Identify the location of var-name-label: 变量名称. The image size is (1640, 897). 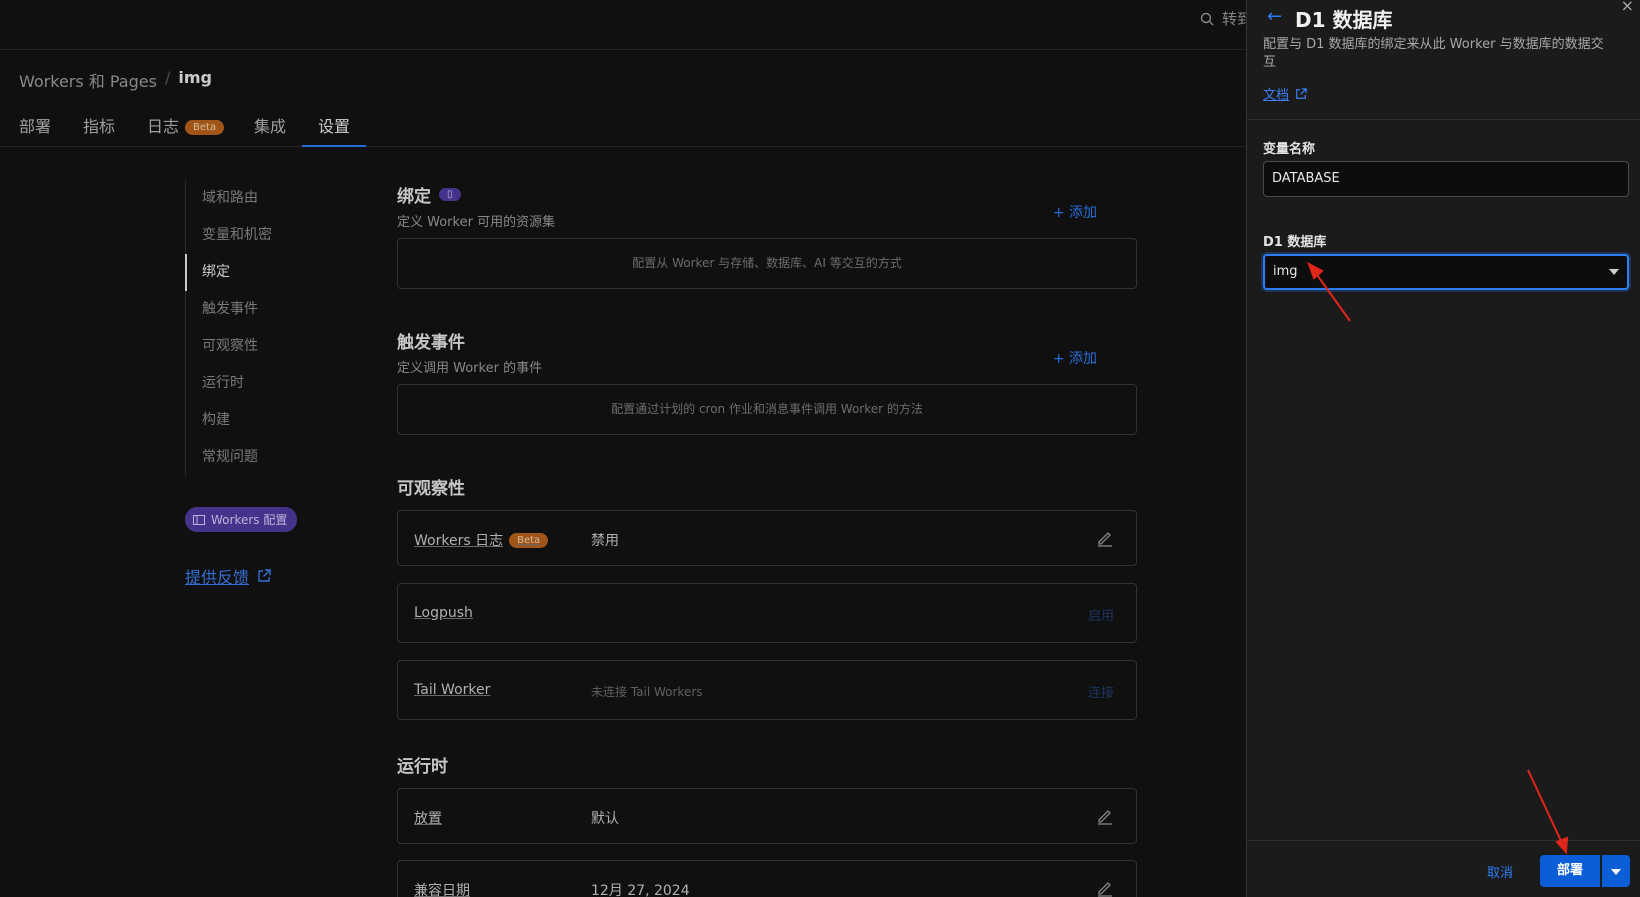
(1289, 149).